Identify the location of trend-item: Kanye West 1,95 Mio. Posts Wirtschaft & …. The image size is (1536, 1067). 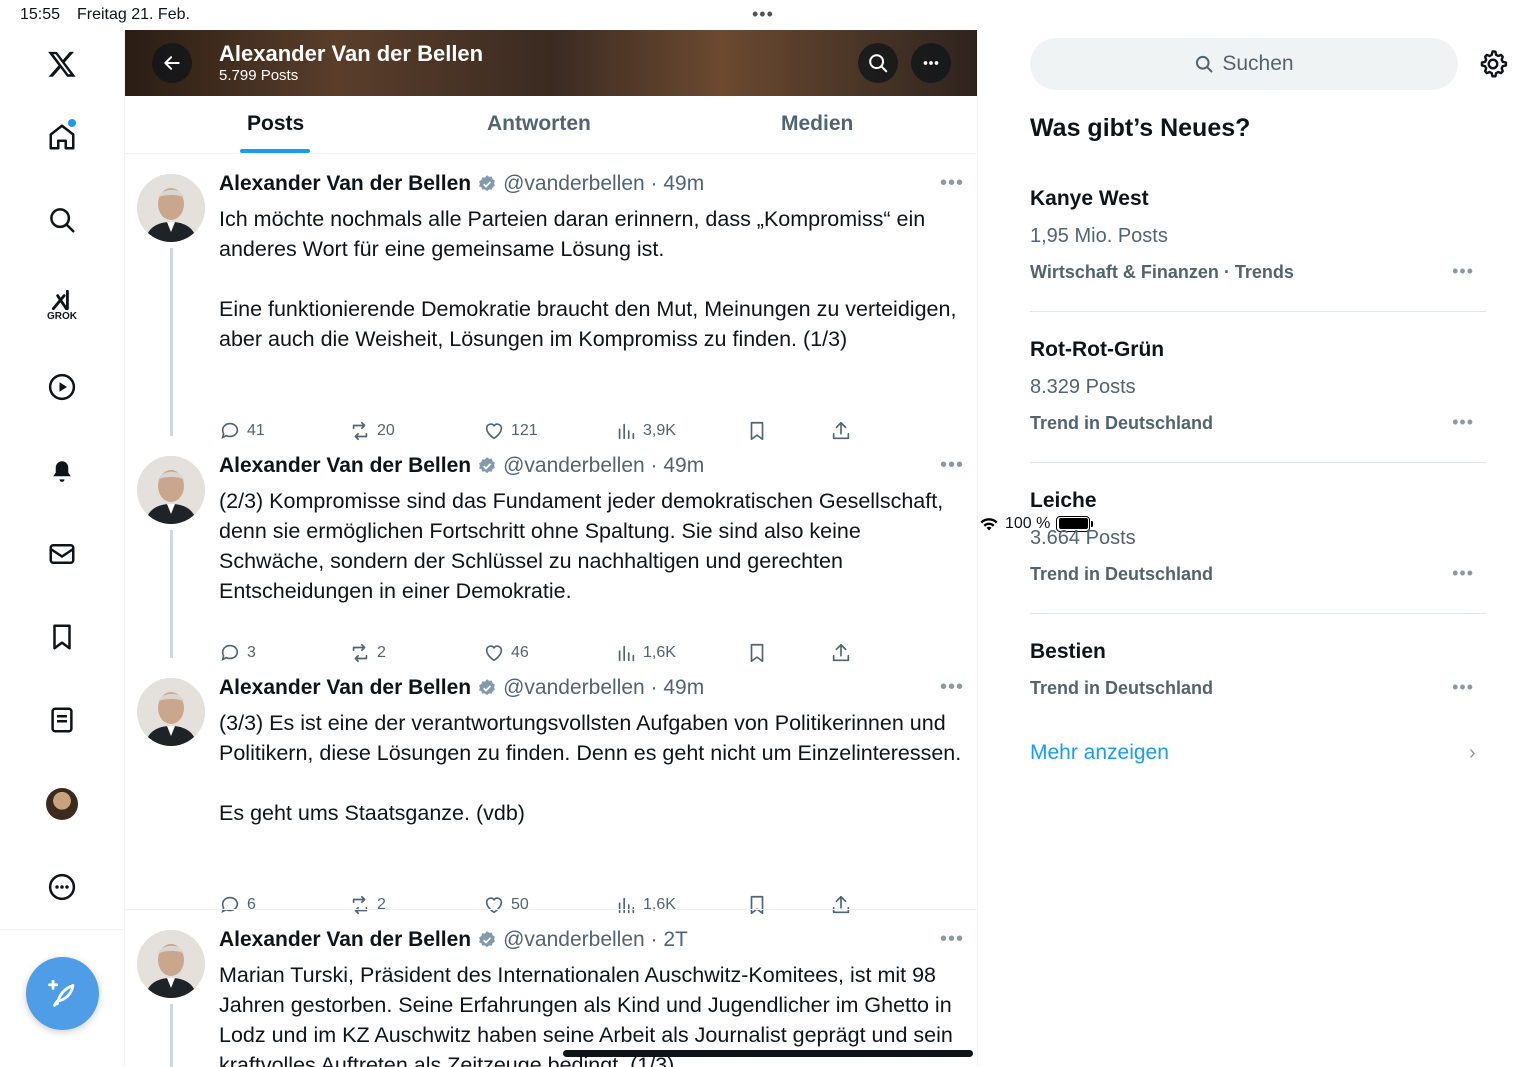
(1258, 235).